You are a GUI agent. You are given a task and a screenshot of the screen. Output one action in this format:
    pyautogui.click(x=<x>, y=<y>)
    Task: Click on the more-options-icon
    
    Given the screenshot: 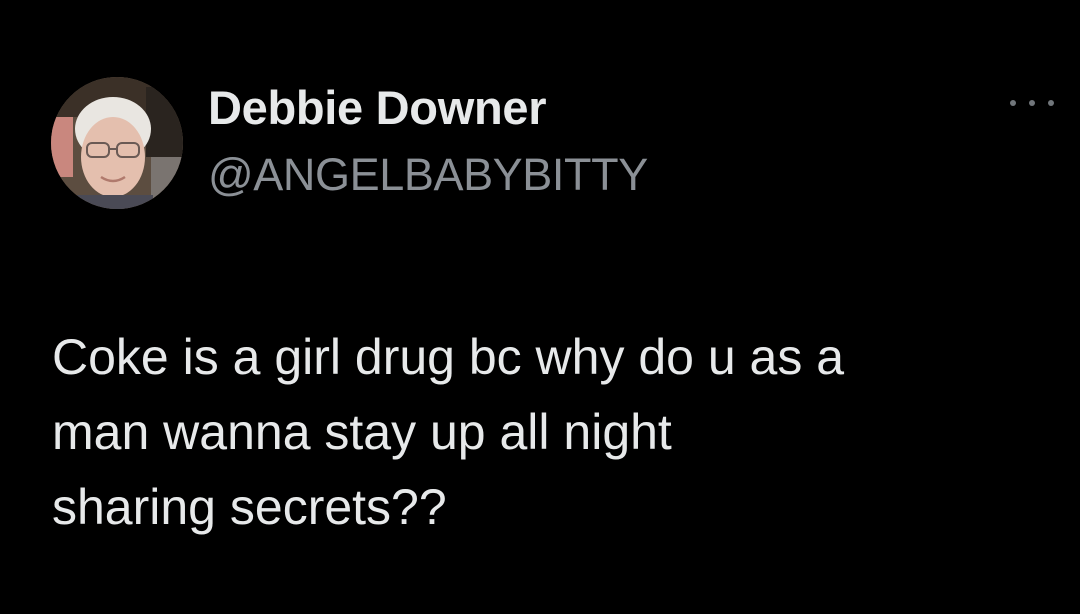 What is the action you would take?
    pyautogui.click(x=1032, y=103)
    